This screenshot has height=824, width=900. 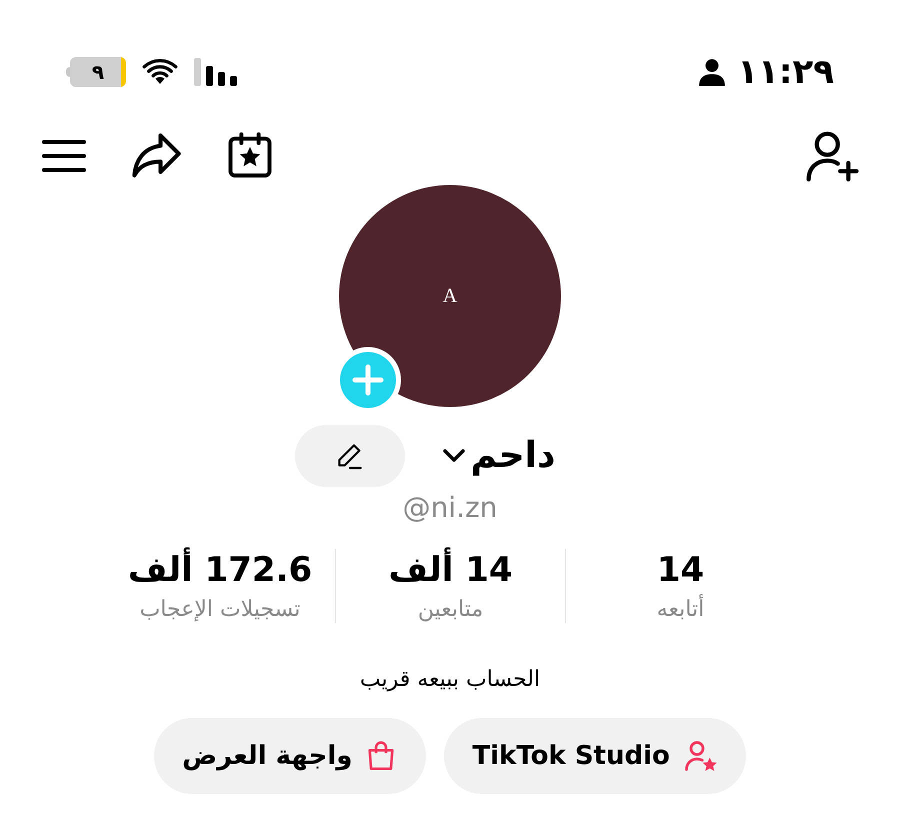 I want to click on plus-icon, so click(x=368, y=380).